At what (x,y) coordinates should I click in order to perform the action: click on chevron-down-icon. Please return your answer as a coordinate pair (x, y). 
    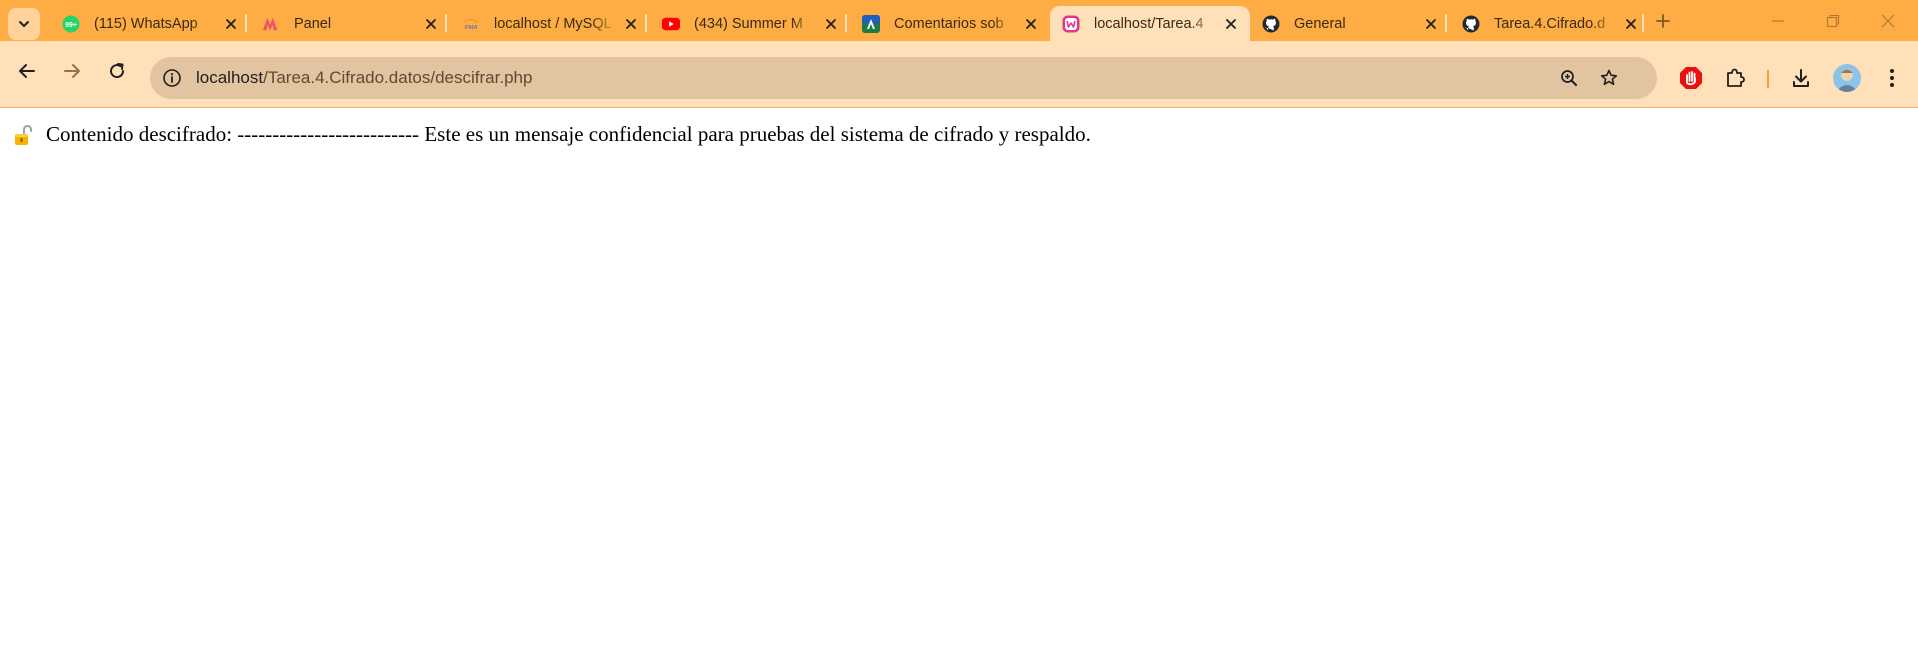
    Looking at the image, I should click on (24, 24).